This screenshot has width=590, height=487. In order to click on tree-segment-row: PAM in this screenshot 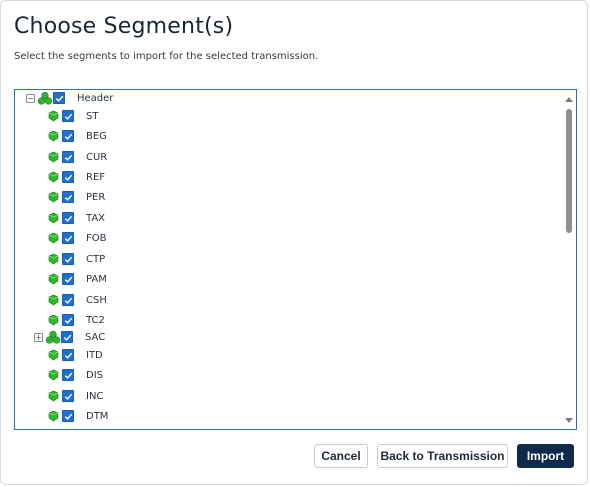, I will do `click(77, 279)`.